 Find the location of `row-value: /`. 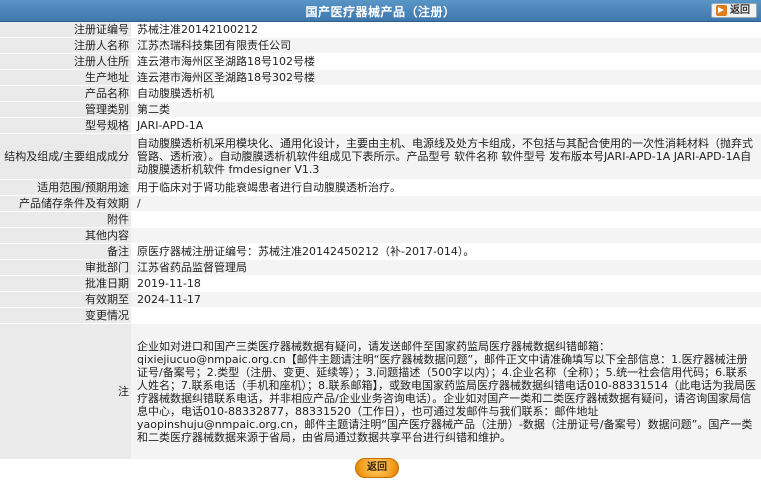

row-value: / is located at coordinates (446, 203).